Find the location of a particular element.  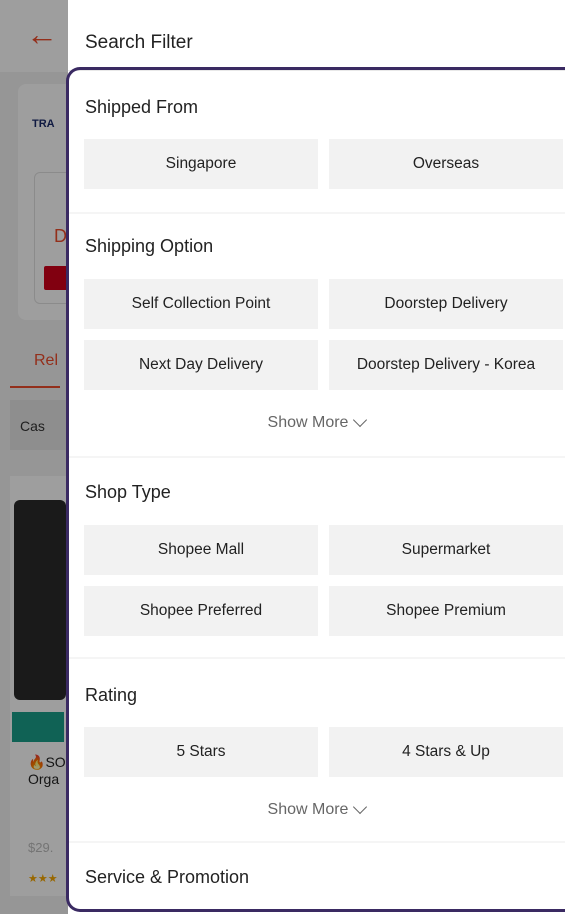

section-title: Shipping Option is located at coordinates (149, 246).